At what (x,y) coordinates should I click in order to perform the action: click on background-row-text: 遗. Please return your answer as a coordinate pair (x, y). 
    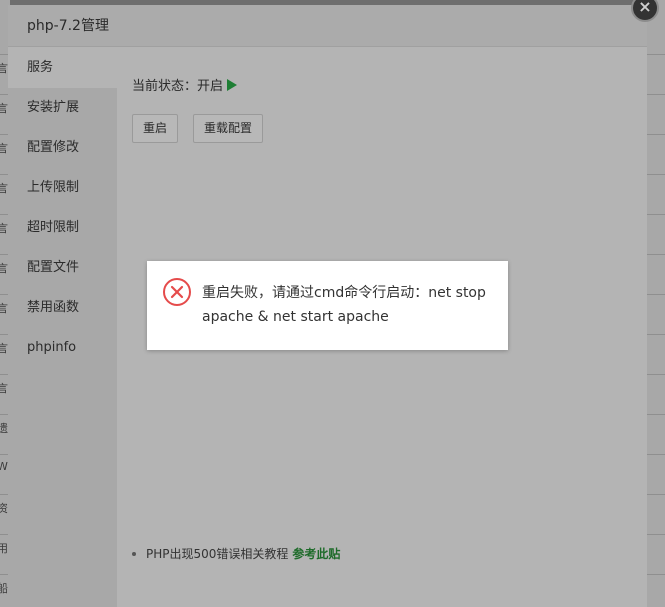
    Looking at the image, I should click on (4, 428).